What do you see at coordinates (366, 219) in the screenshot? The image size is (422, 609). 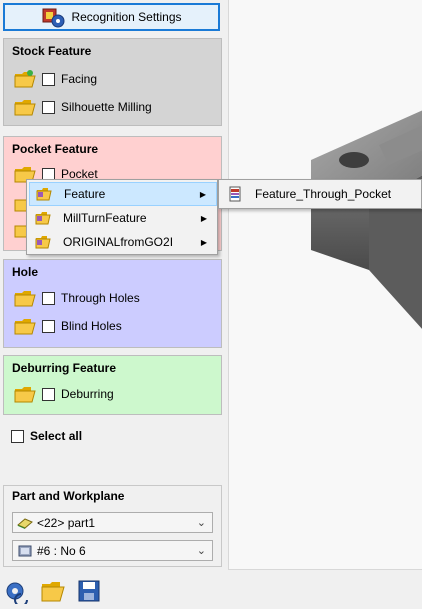 I see `part-model-render` at bounding box center [366, 219].